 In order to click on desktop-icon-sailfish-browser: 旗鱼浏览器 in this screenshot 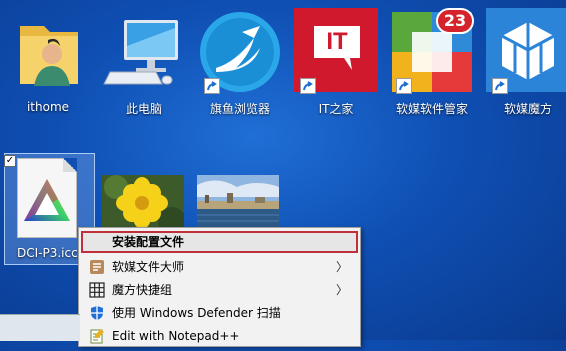, I will do `click(240, 61)`.